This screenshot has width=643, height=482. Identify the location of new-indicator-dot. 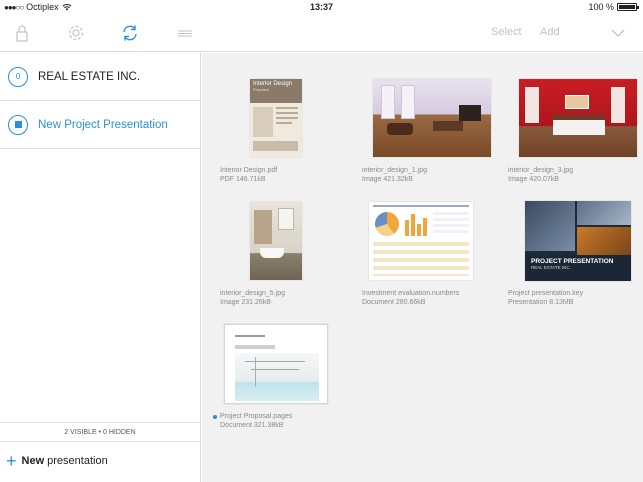
(215, 417).